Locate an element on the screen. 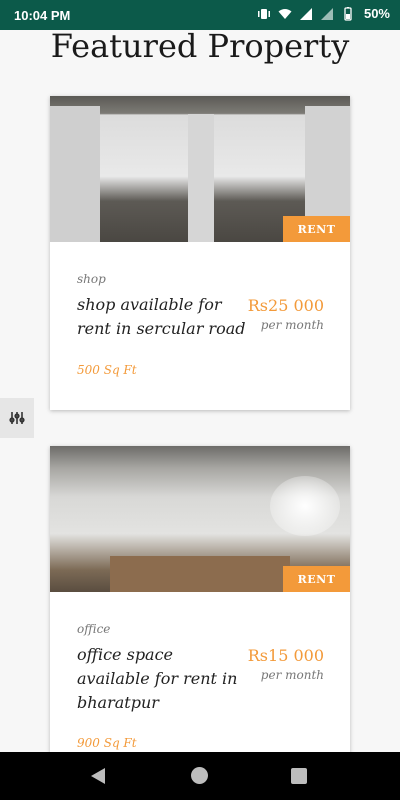 The width and height of the screenshot is (400, 800). property-price: Rs25 000 is located at coordinates (285, 305).